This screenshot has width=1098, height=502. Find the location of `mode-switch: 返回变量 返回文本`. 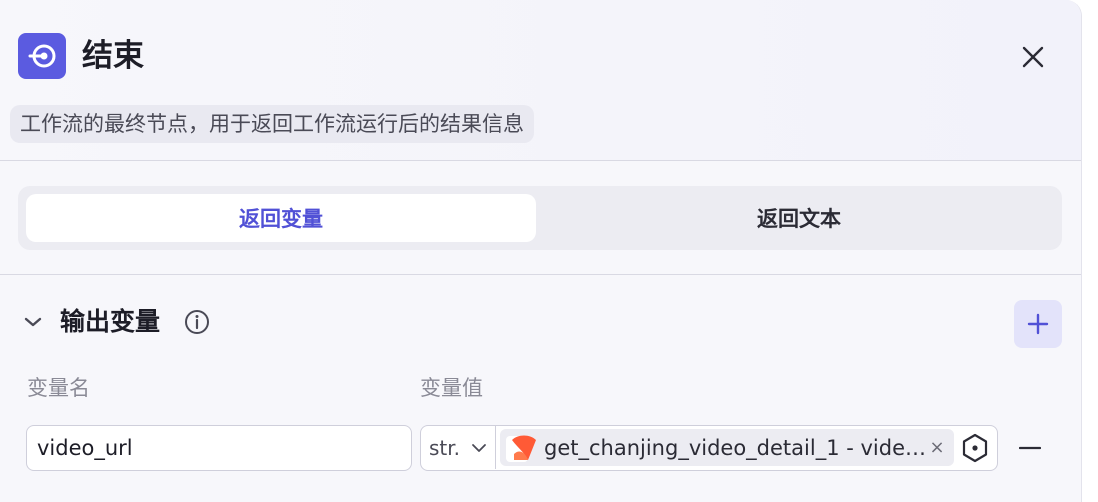

mode-switch: 返回变量 返回文本 is located at coordinates (540, 218).